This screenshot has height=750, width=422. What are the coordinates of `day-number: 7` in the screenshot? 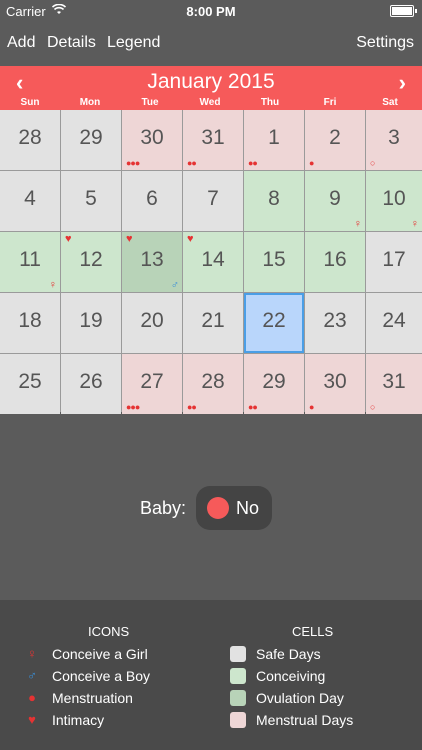 It's located at (213, 198).